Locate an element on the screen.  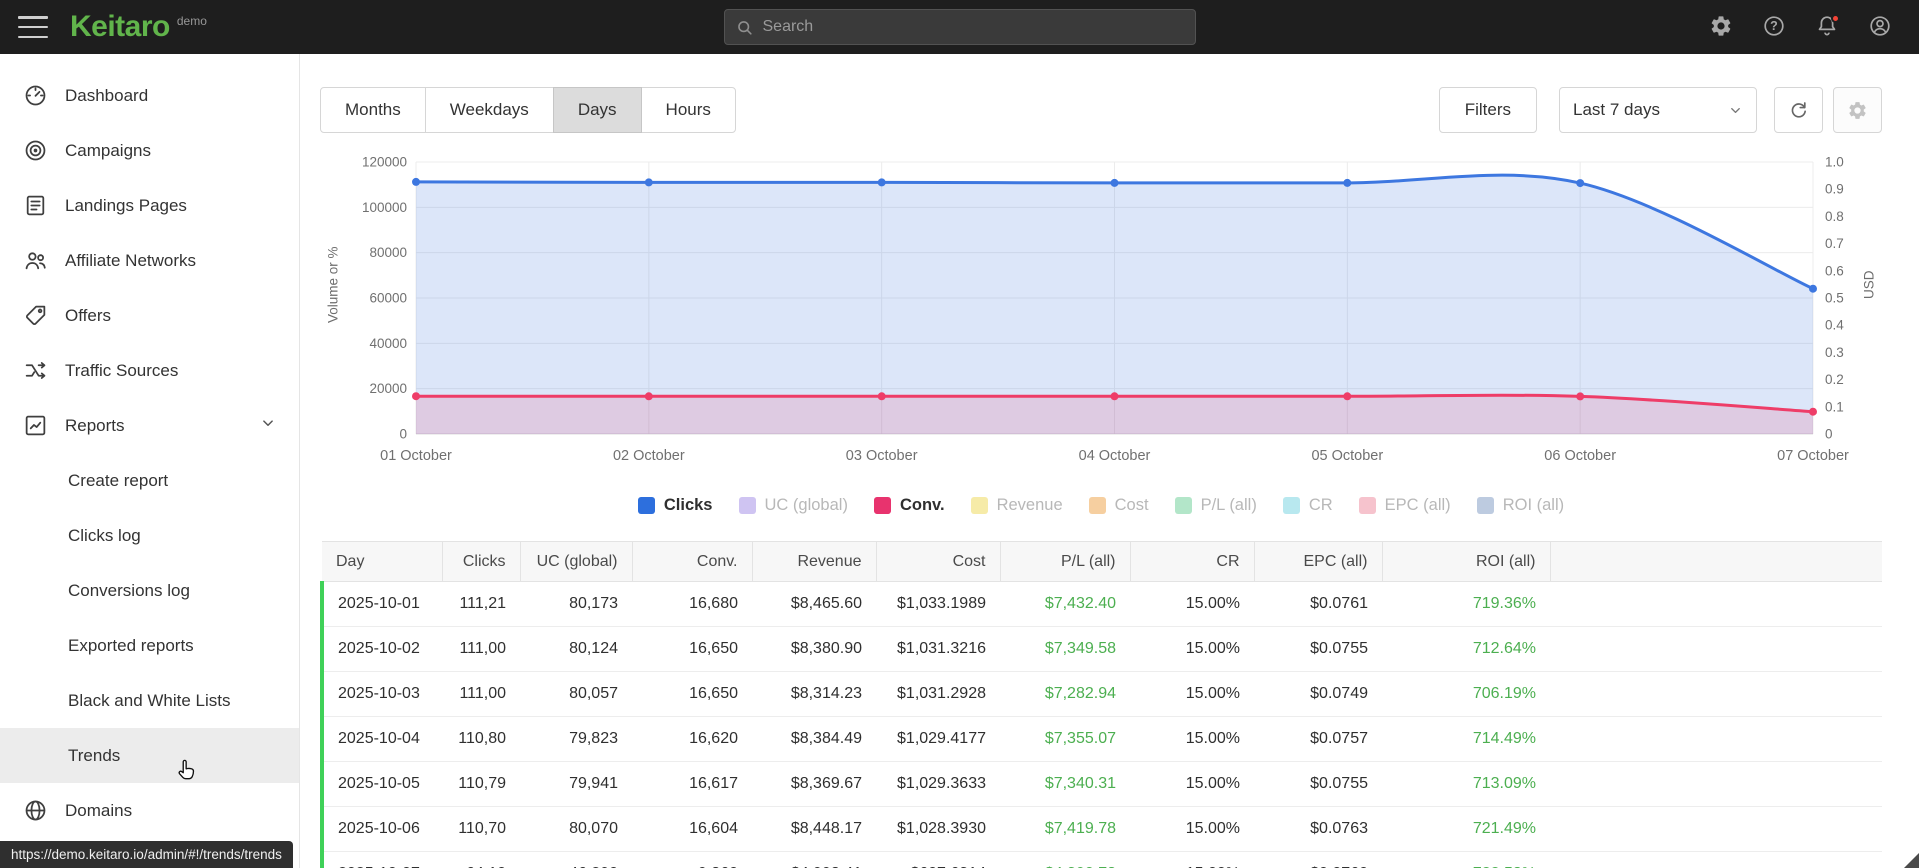
date-range-select: Last 7 days is located at coordinates (1658, 110).